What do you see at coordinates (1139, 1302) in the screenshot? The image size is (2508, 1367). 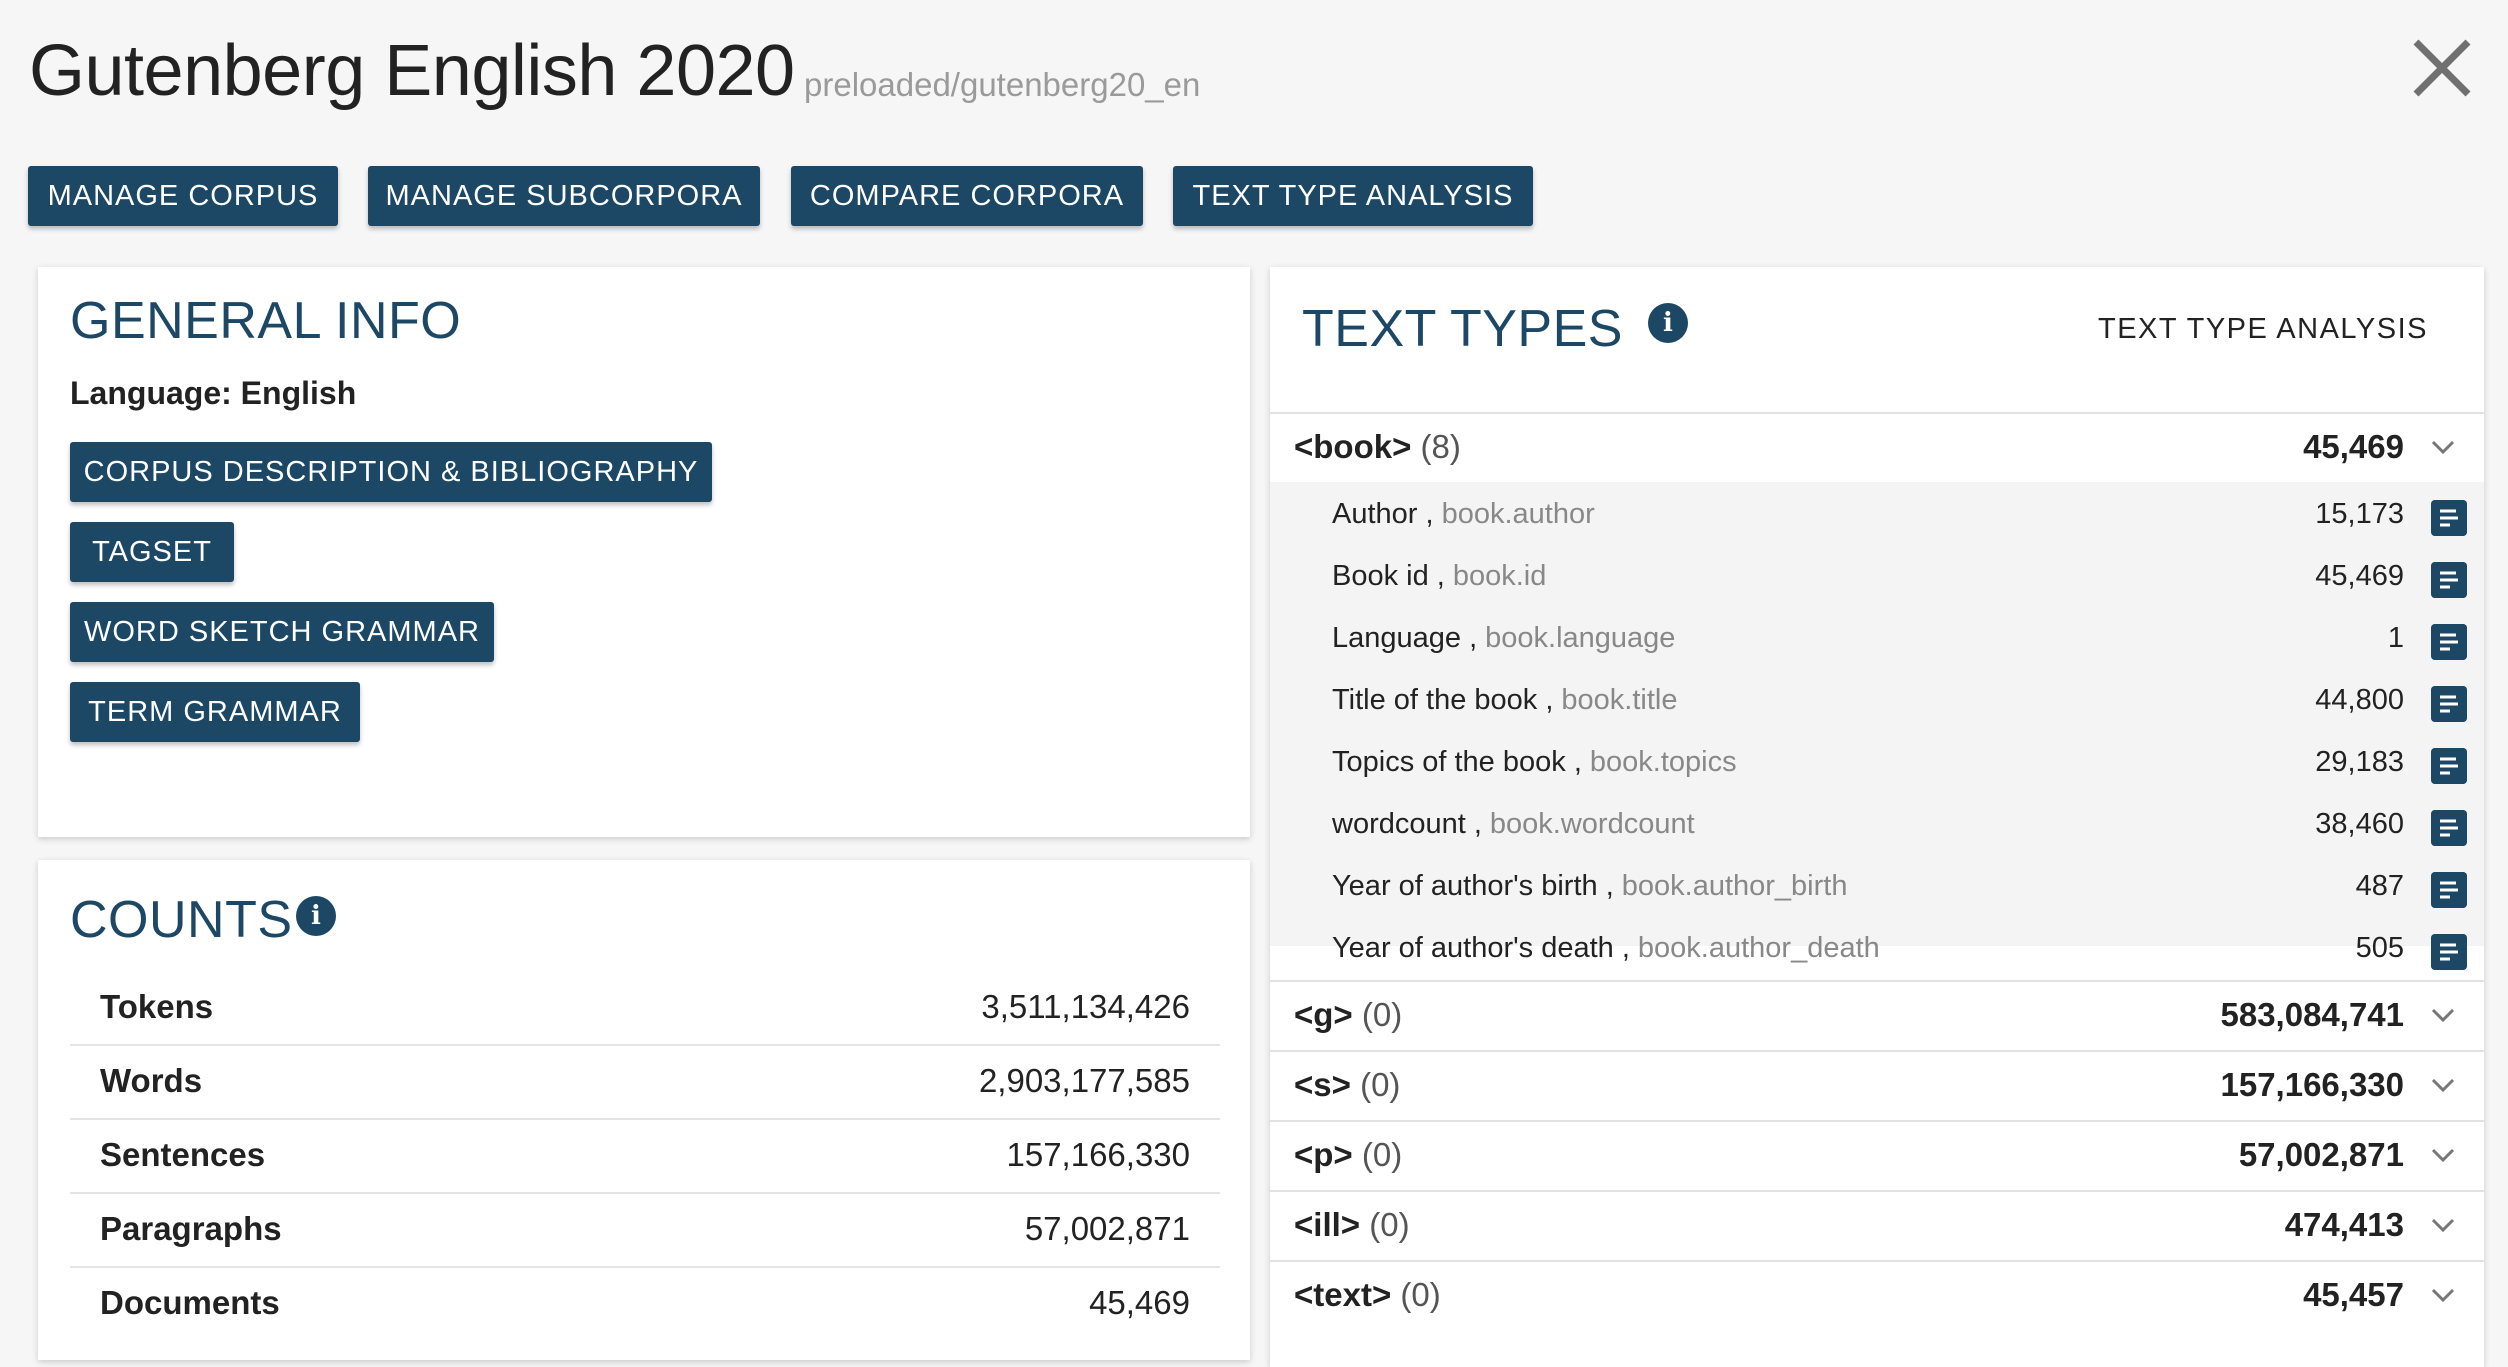 I see `count-value: 45,469` at bounding box center [1139, 1302].